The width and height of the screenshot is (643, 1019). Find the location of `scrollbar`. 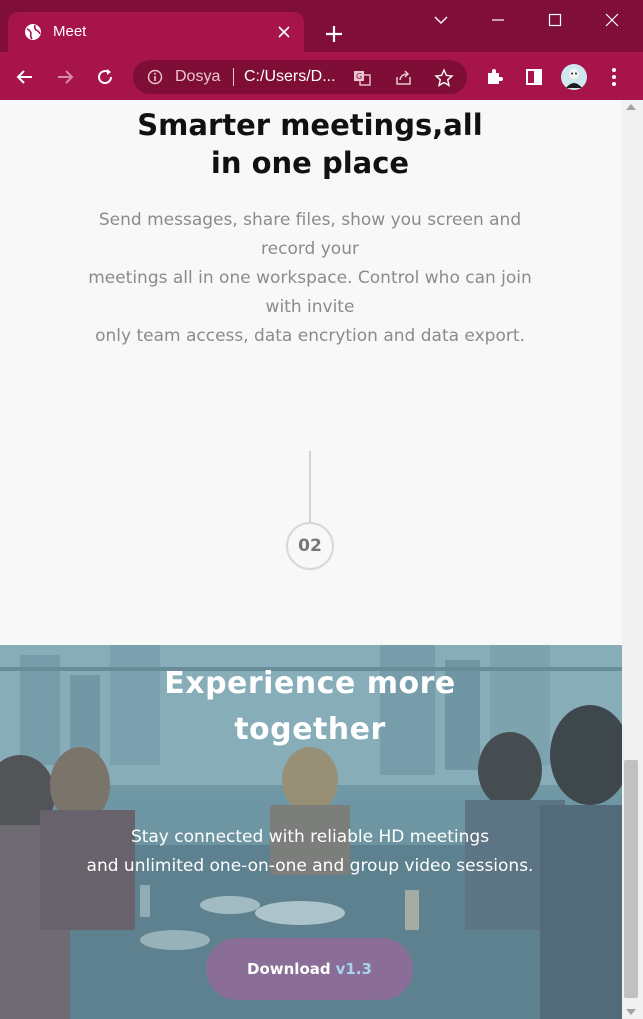

scrollbar is located at coordinates (632, 559).